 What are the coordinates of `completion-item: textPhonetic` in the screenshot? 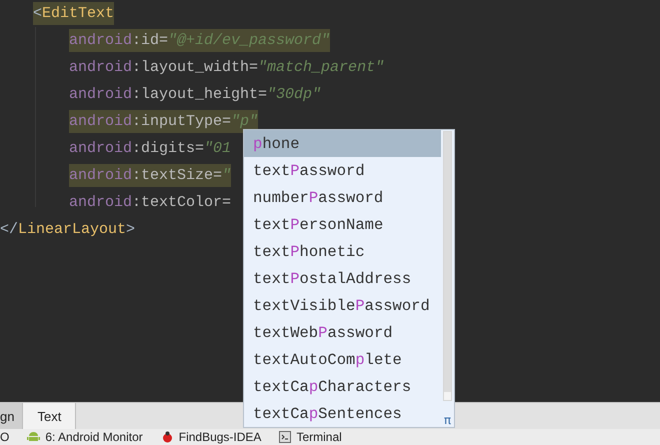 It's located at (342, 251).